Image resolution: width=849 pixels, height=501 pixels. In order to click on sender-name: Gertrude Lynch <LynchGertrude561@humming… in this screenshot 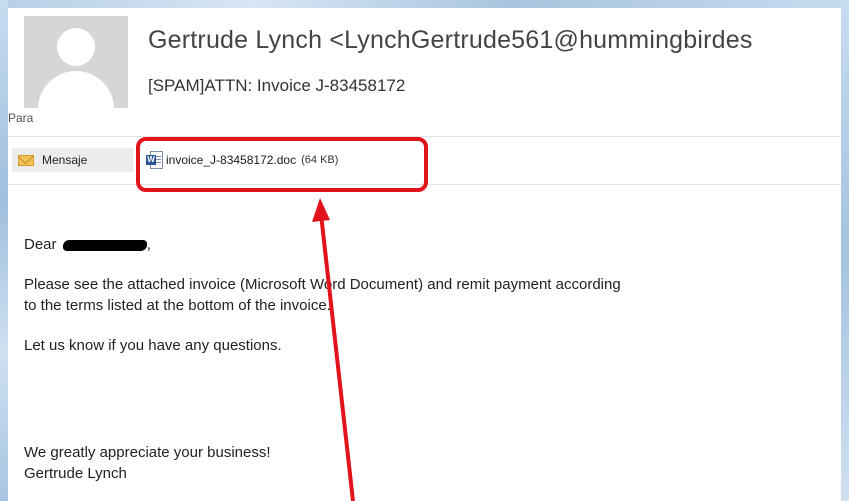, I will do `click(450, 40)`.